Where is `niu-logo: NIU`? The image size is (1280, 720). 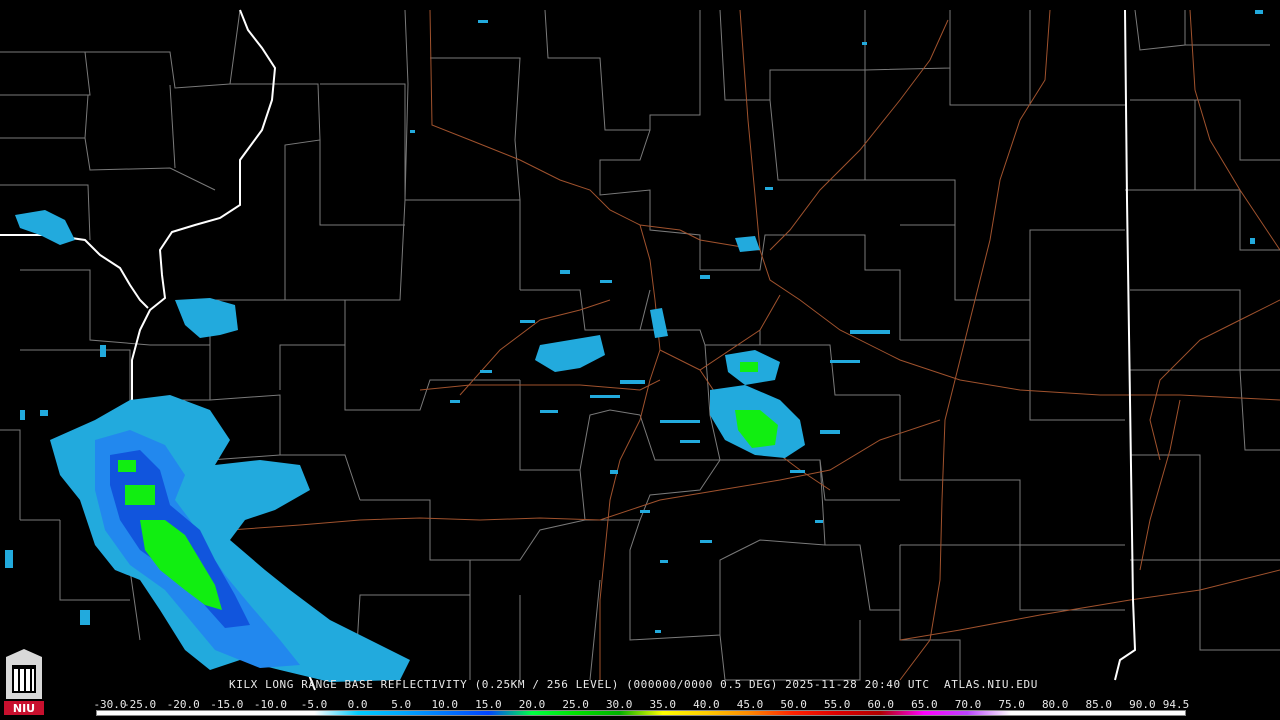
niu-logo: NIU is located at coordinates (24, 682).